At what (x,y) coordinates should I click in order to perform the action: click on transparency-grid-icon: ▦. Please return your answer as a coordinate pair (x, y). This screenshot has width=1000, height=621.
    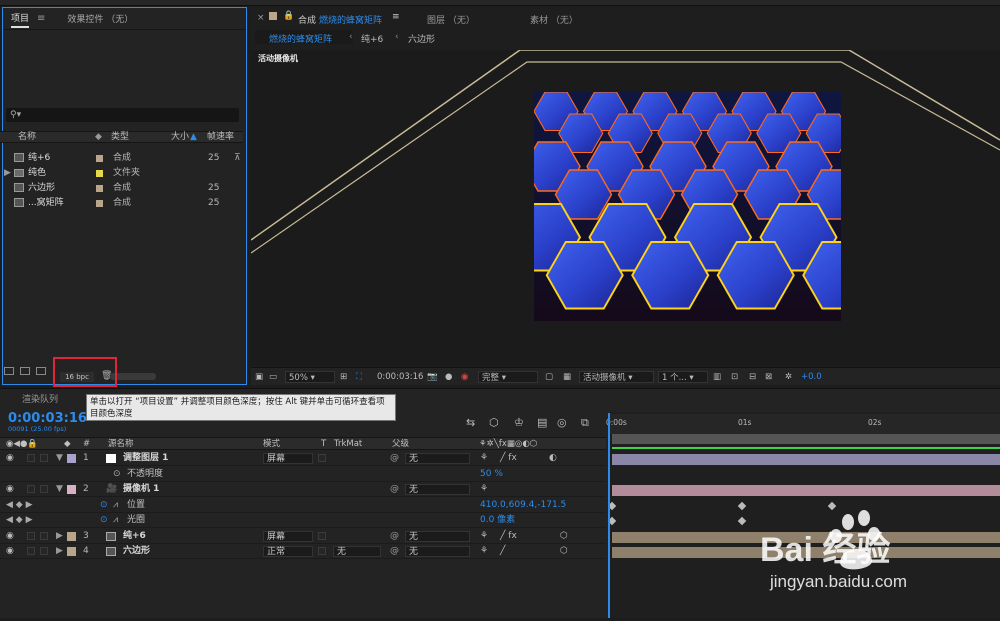
    Looking at the image, I should click on (567, 377).